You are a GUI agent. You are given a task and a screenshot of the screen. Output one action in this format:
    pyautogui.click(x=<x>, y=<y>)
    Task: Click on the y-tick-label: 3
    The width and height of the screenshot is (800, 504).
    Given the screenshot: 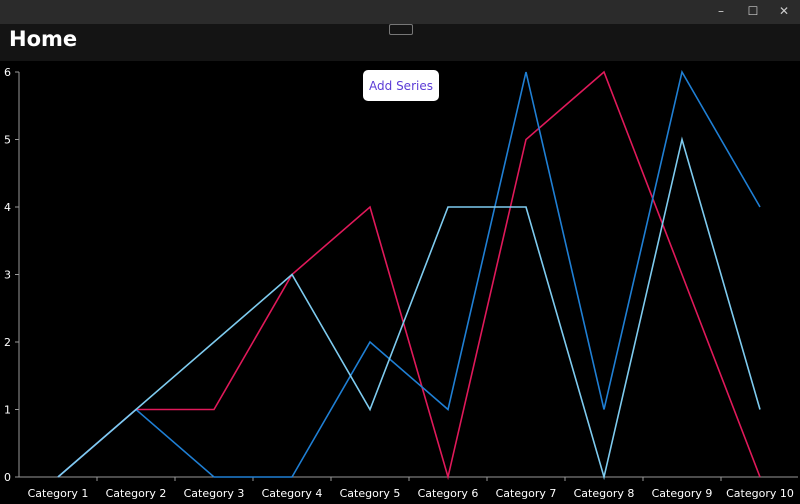 What is the action you would take?
    pyautogui.click(x=7, y=275)
    